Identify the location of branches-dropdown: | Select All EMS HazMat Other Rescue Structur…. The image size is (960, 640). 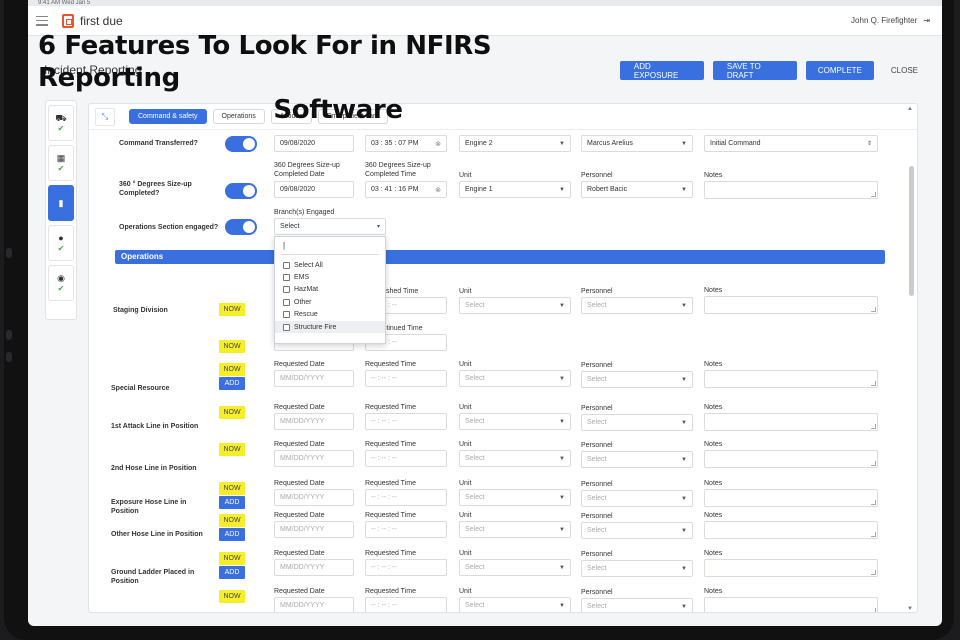
(330, 290).